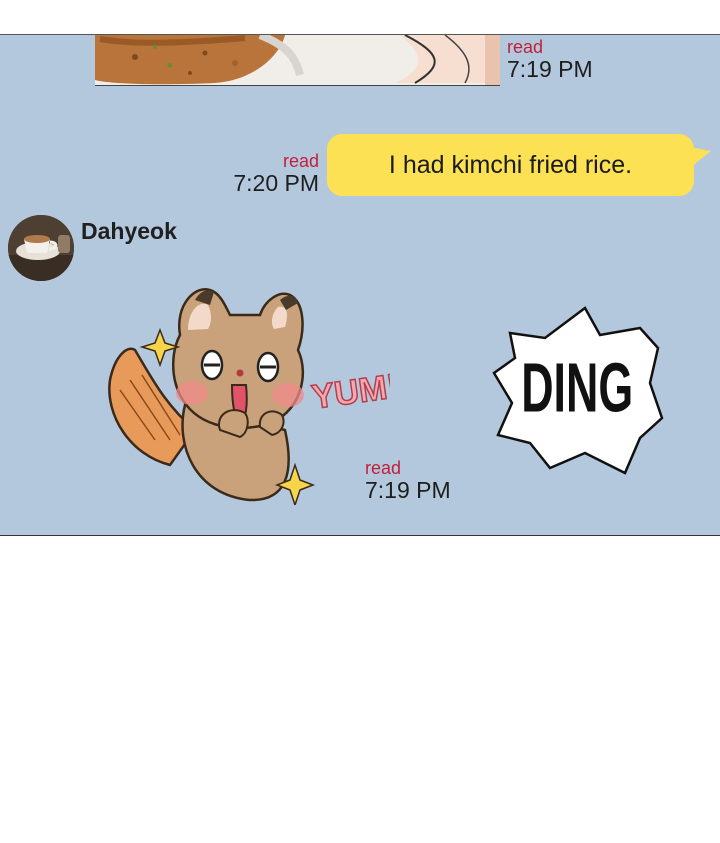 This screenshot has width=720, height=843. What do you see at coordinates (276, 183) in the screenshot?
I see `message-time: 7:20 PM` at bounding box center [276, 183].